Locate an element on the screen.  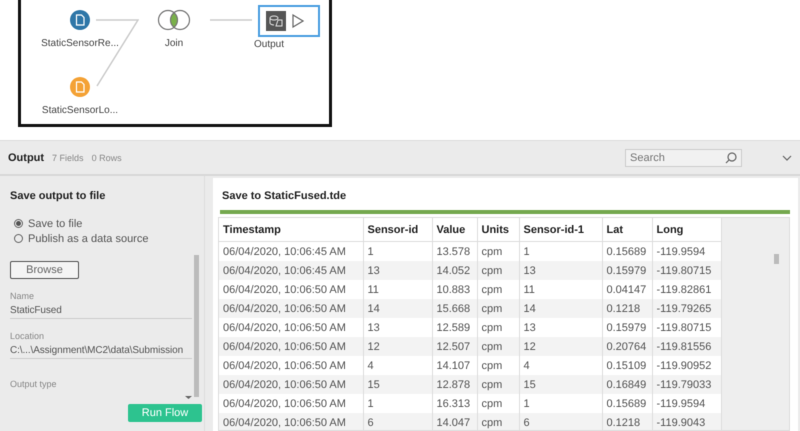
panel-title: Output is located at coordinates (26, 158).